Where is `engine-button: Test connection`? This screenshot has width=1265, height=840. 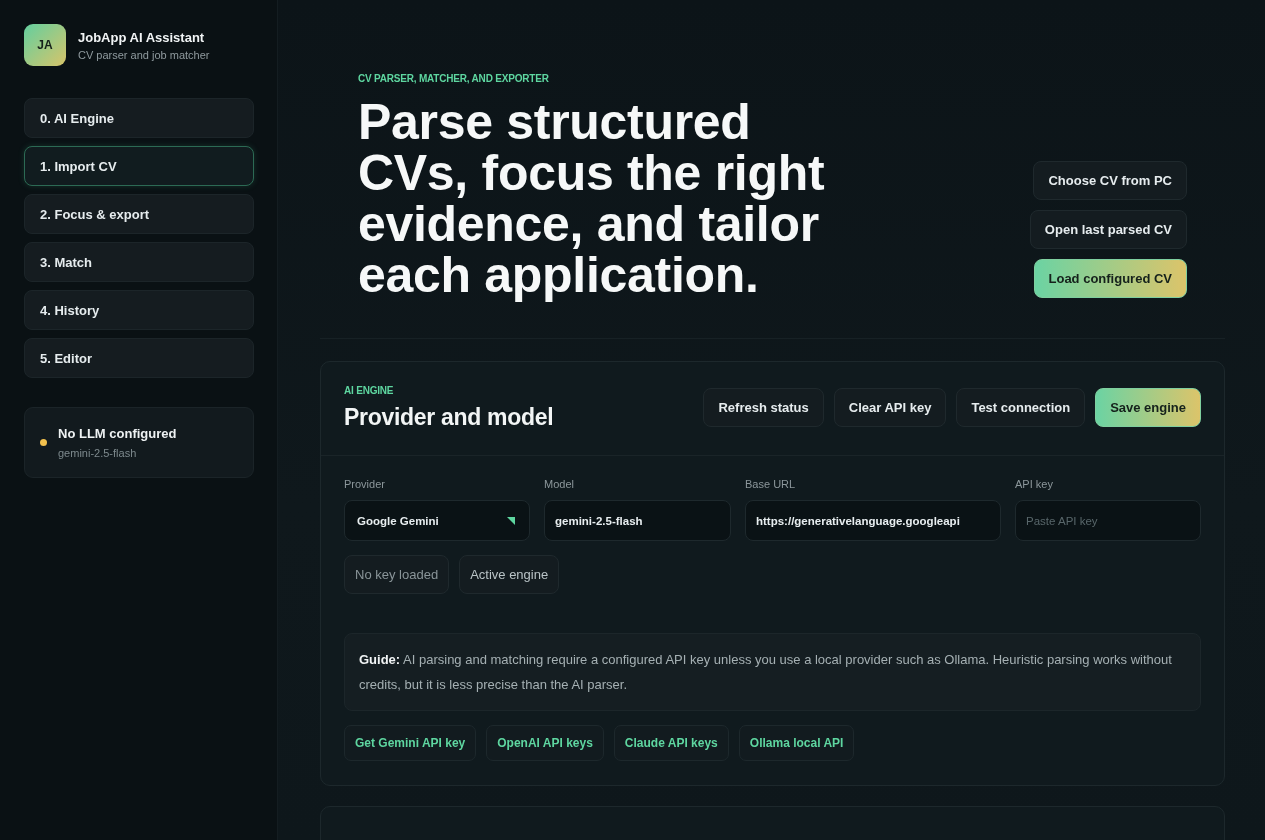
engine-button: Test connection is located at coordinates (1021, 407).